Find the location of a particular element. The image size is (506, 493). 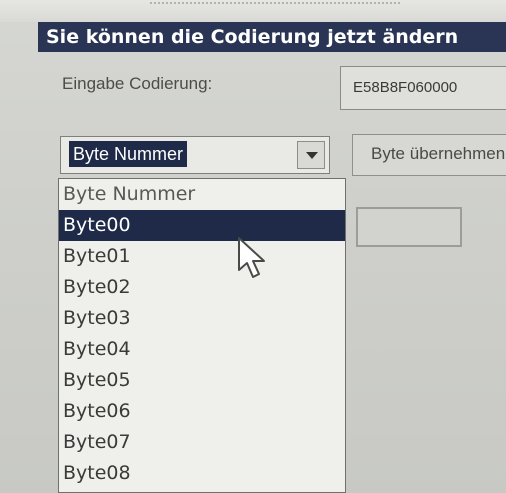

encoding-input: E58B8F060000 is located at coordinates (423, 88).